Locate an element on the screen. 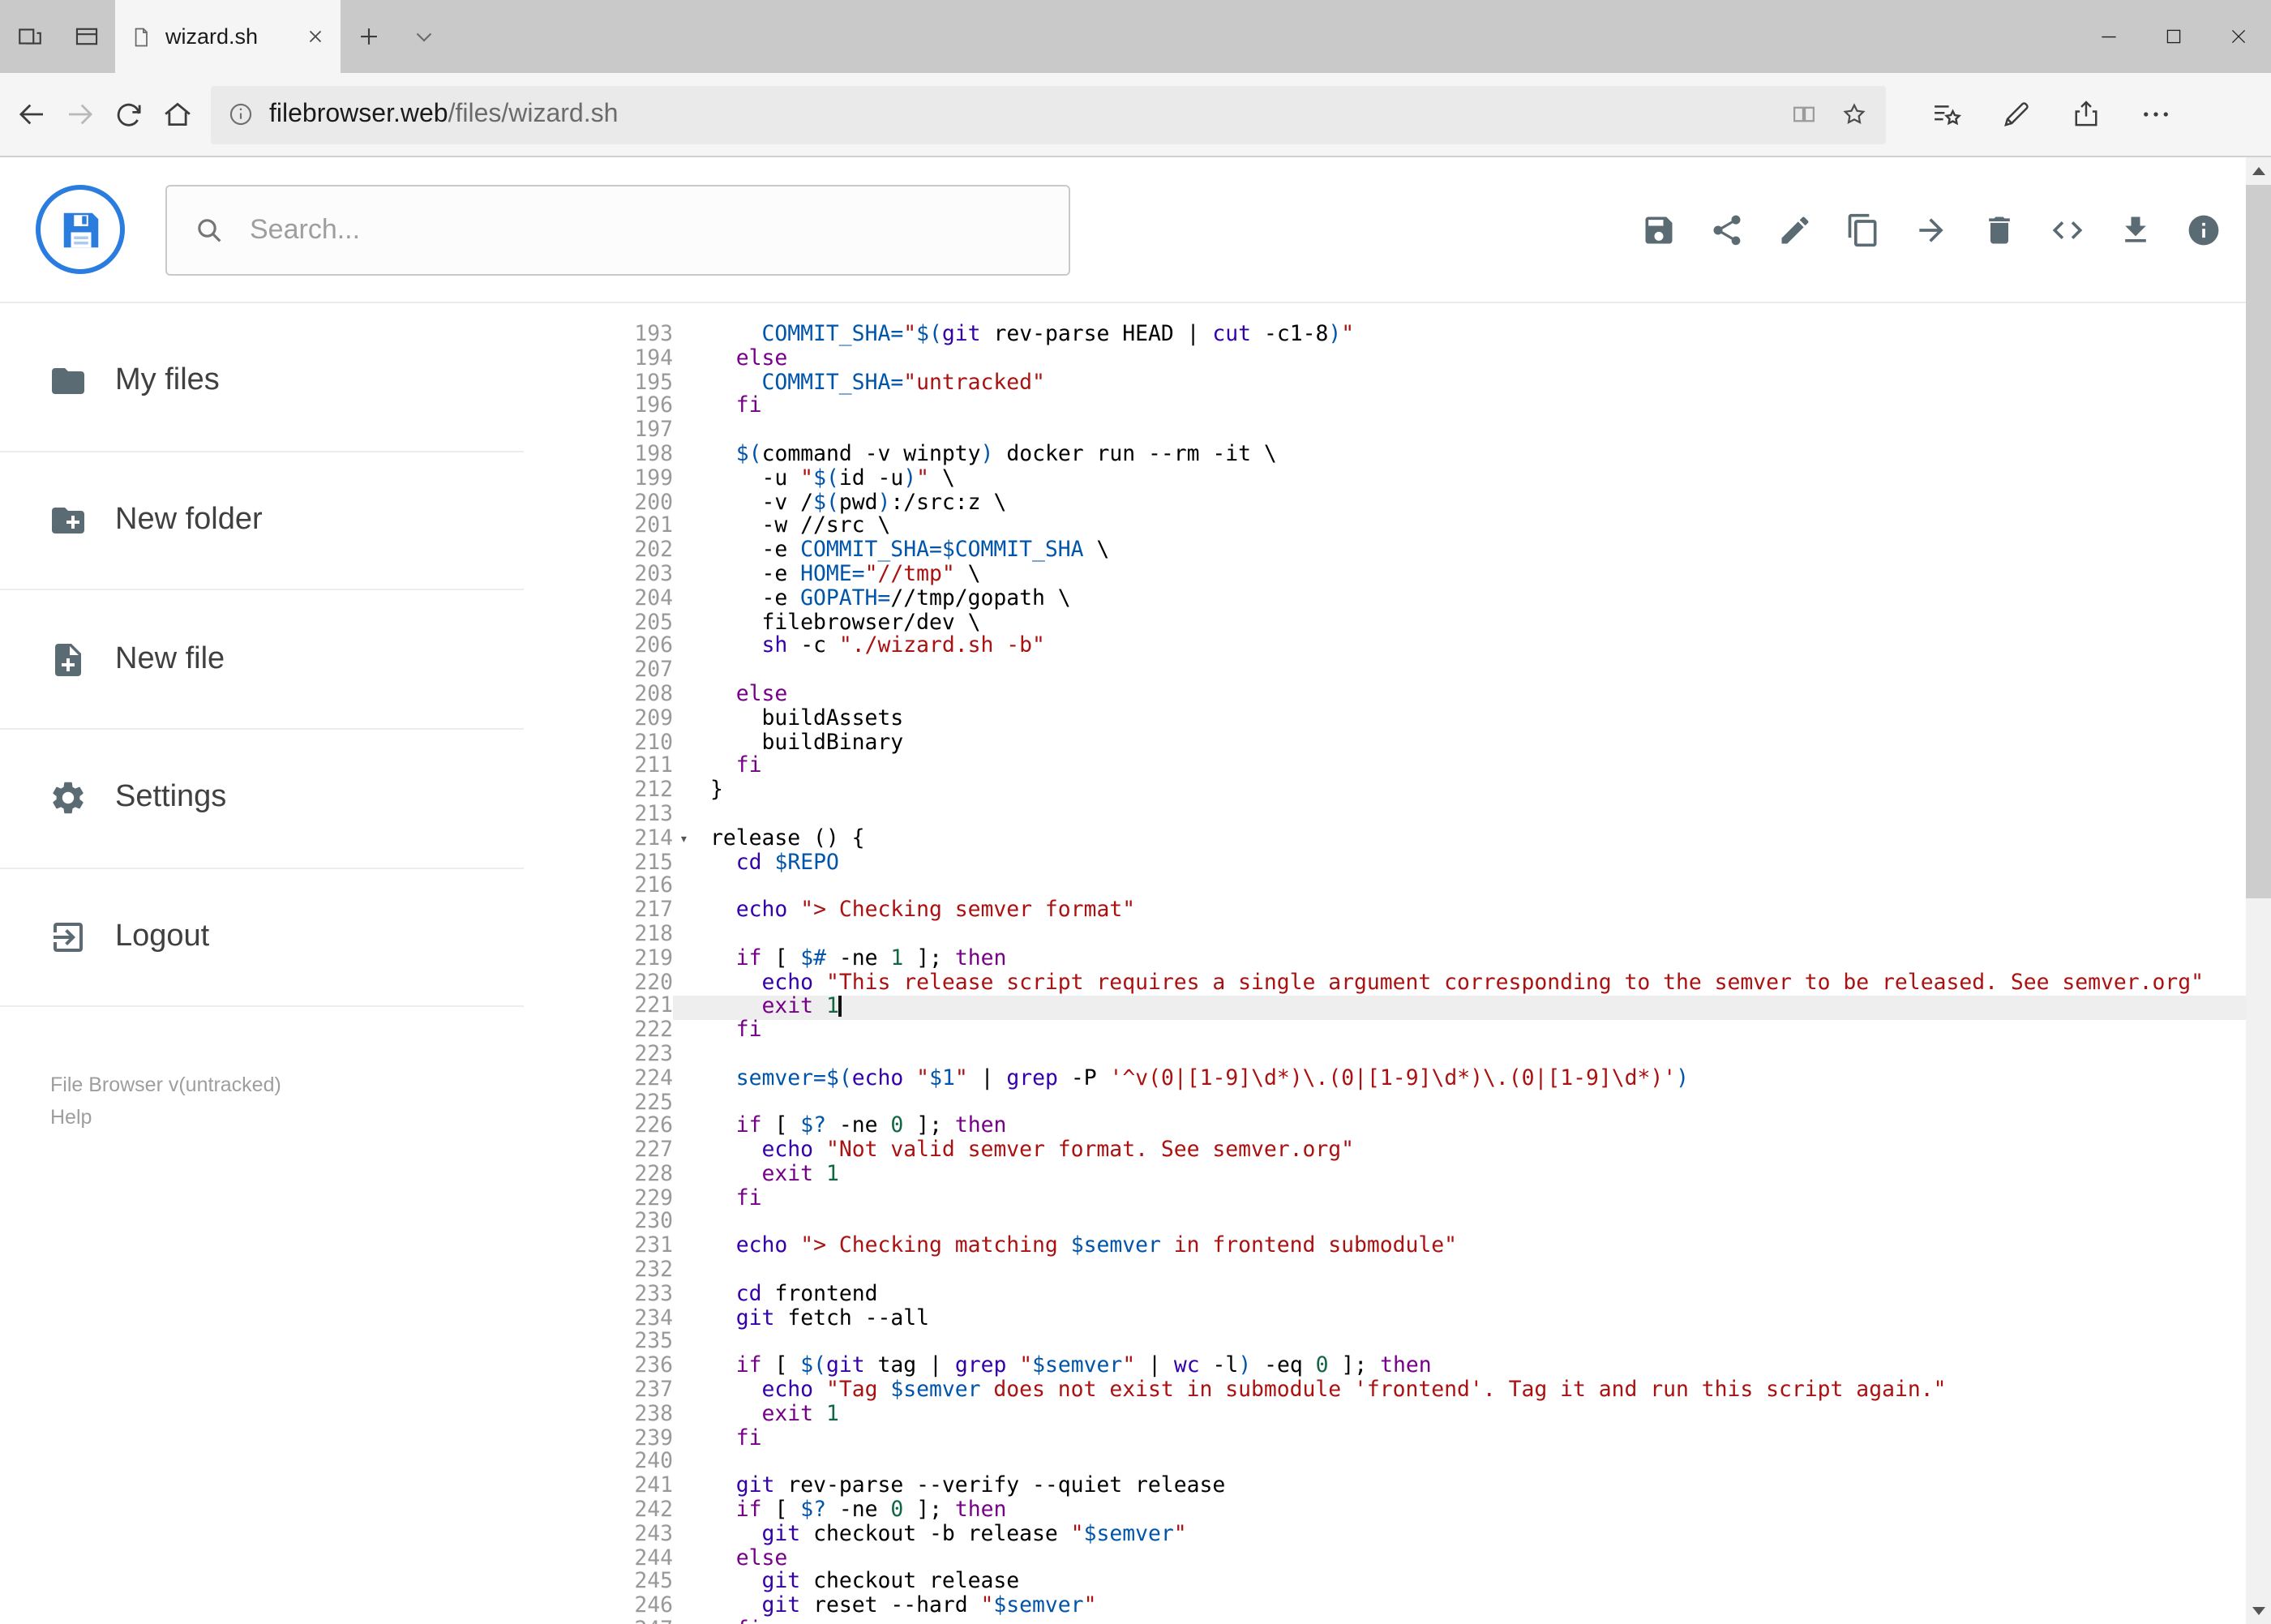  more-button is located at coordinates (2155, 114).